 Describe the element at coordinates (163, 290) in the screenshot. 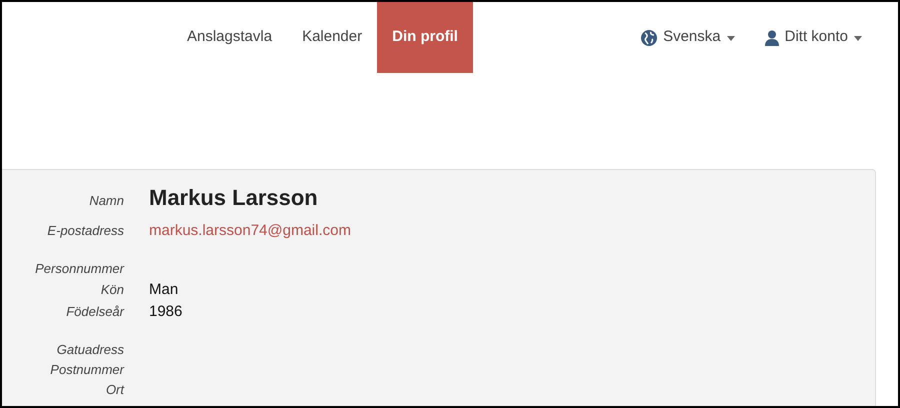

I see `field-value: Man` at that location.